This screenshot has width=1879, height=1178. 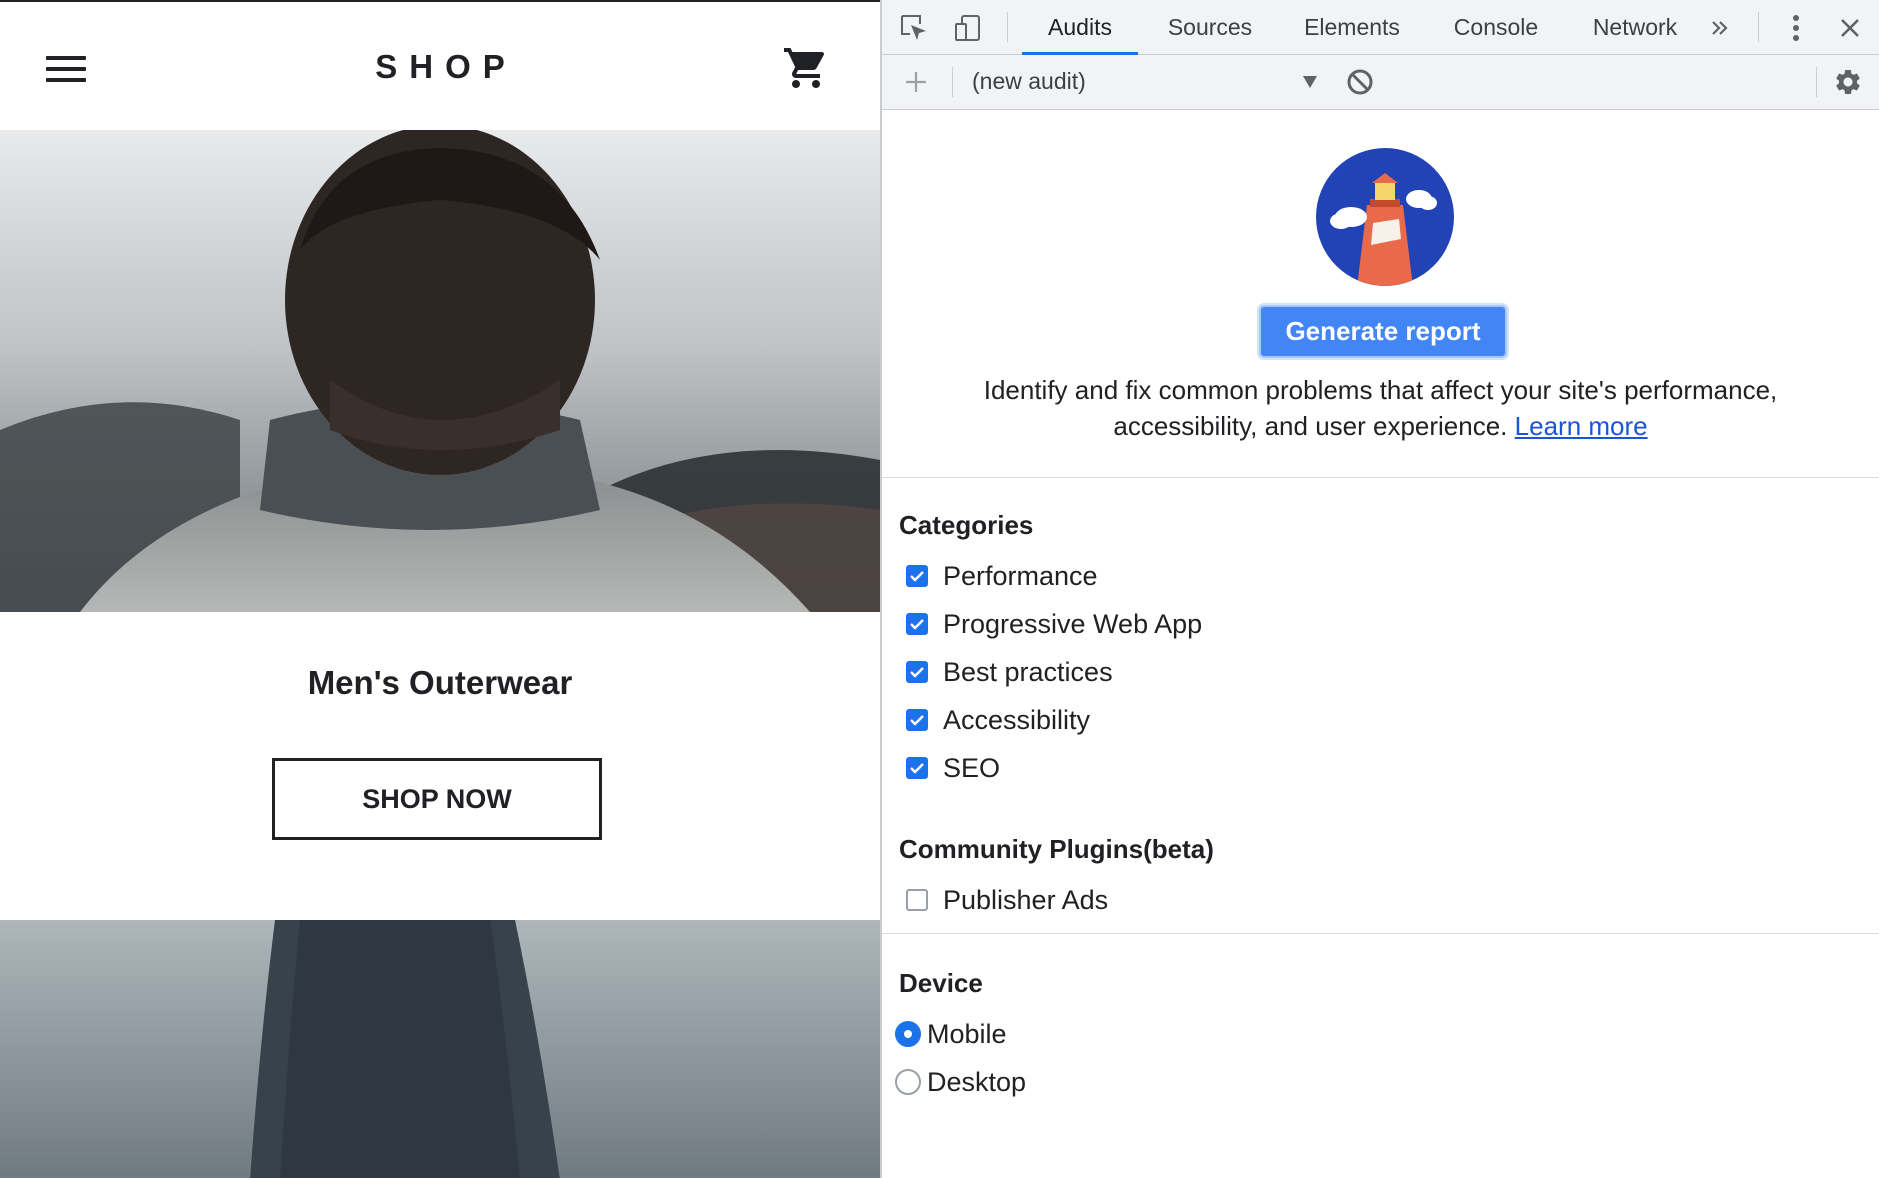 I want to click on kebab-menu-icon, so click(x=1796, y=28).